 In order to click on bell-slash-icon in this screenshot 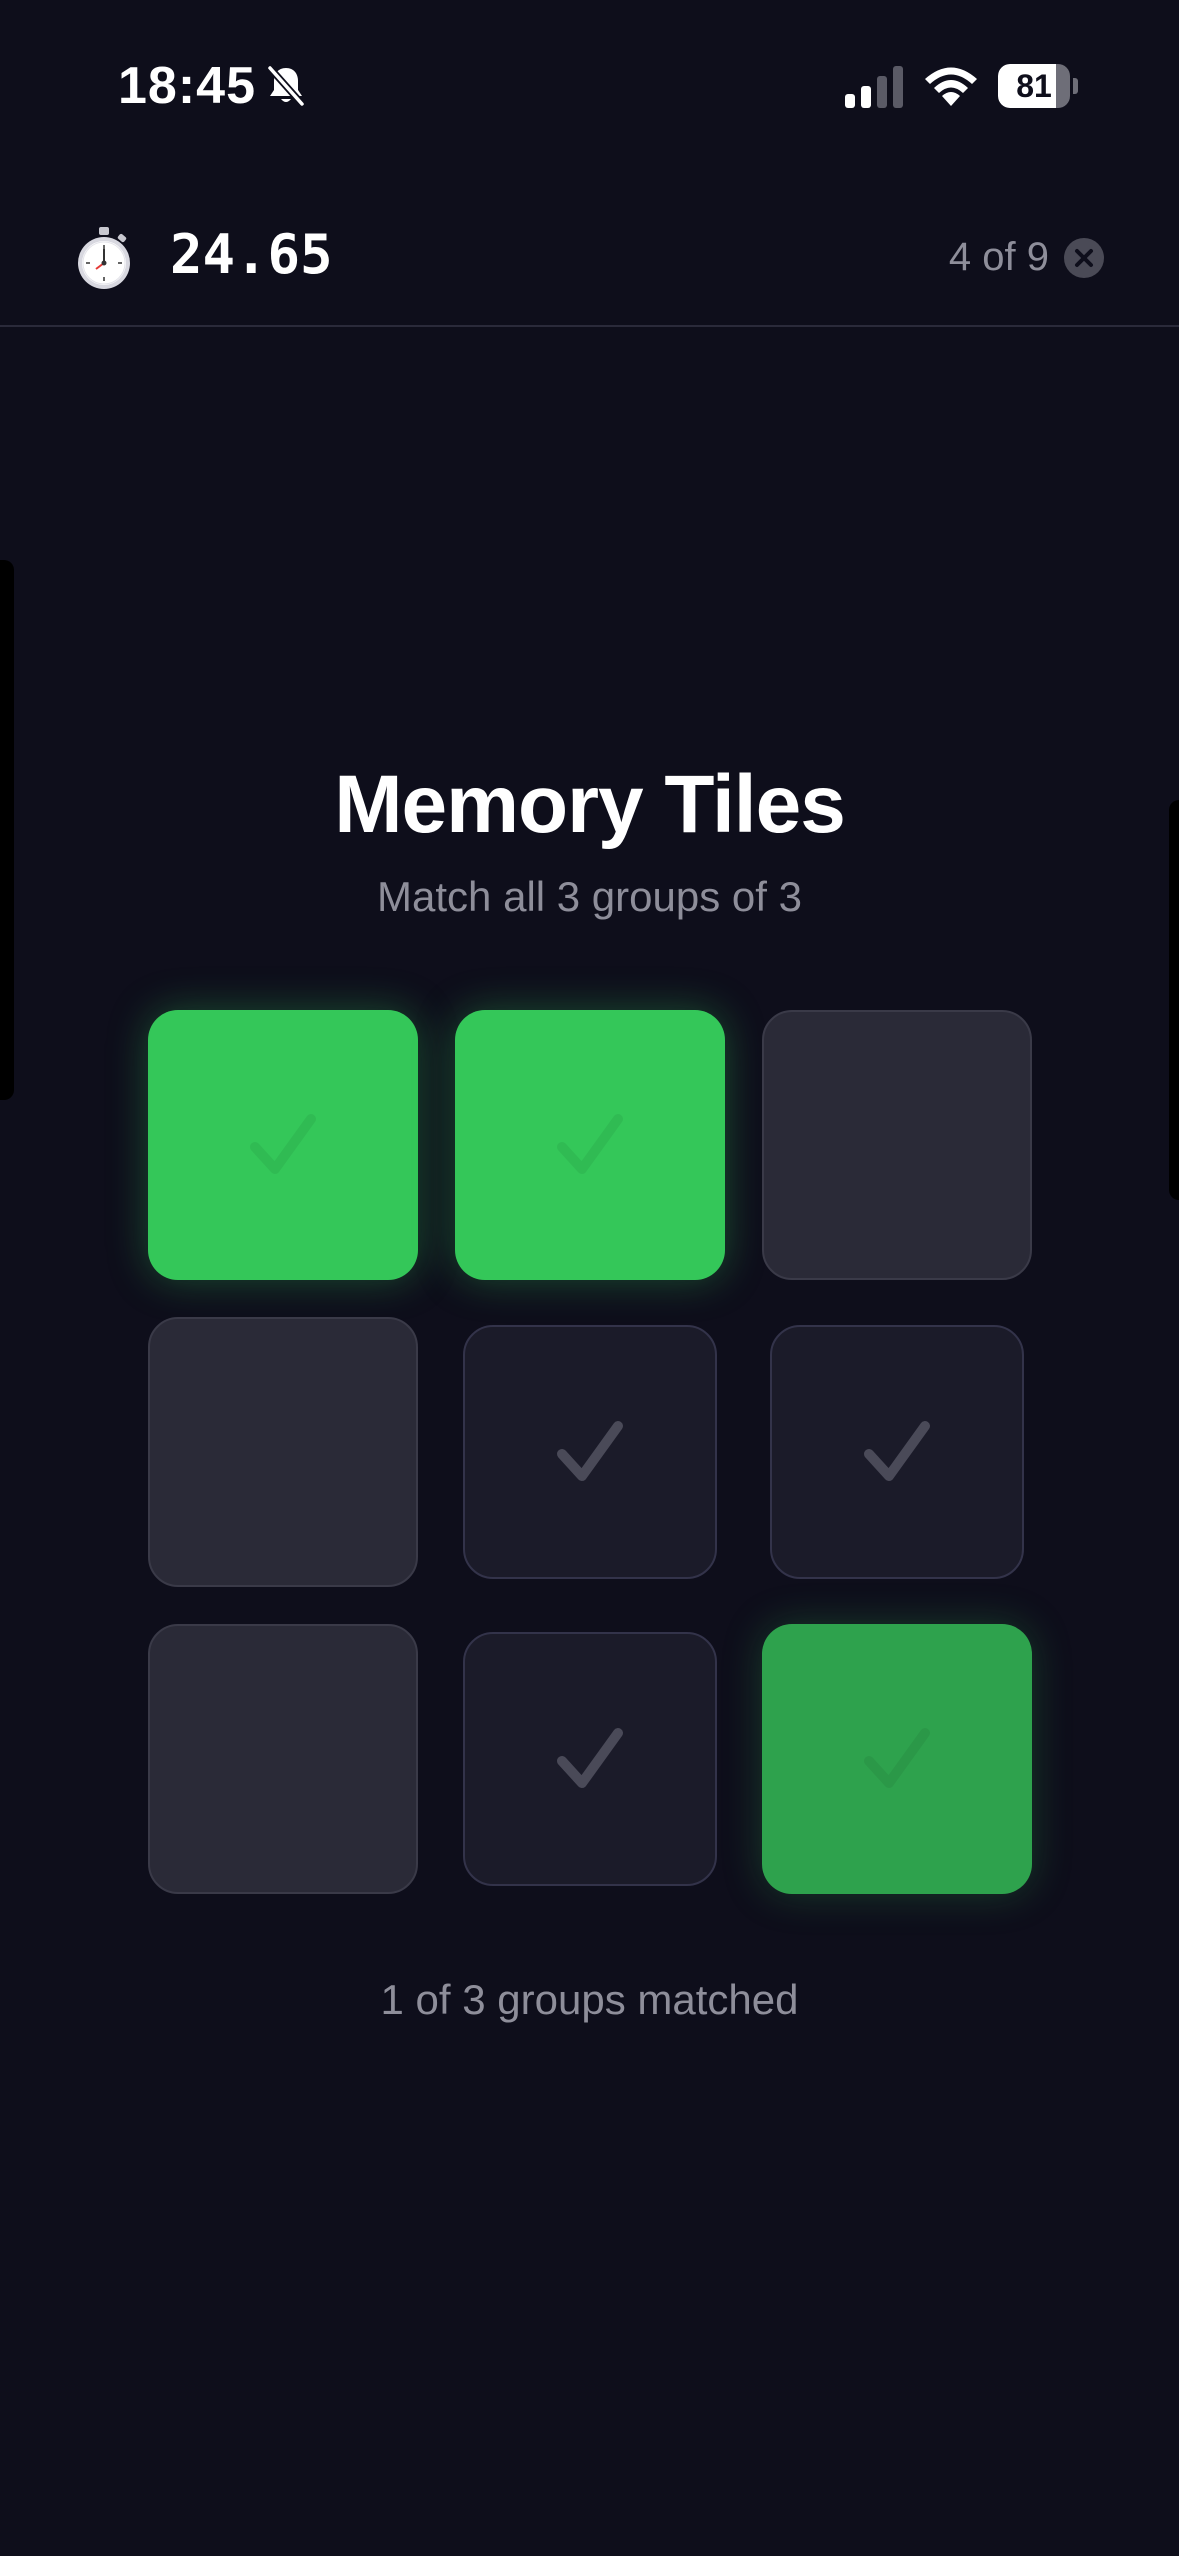, I will do `click(286, 86)`.